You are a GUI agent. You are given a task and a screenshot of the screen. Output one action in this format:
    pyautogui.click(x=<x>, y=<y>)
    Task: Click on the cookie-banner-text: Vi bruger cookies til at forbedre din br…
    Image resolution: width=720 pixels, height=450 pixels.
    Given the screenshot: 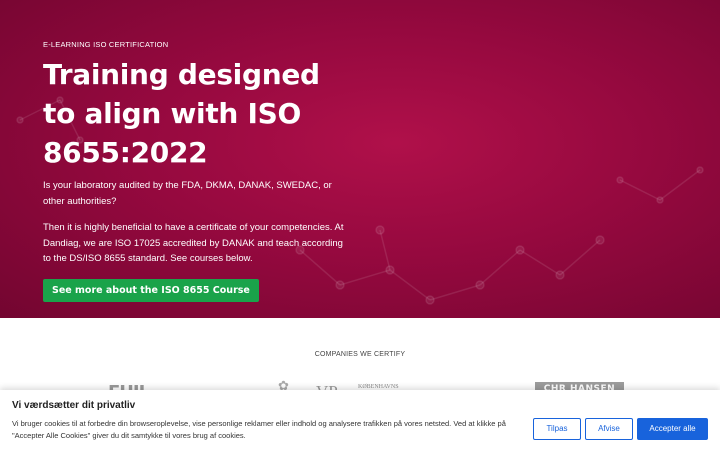 What is the action you would take?
    pyautogui.click(x=259, y=429)
    